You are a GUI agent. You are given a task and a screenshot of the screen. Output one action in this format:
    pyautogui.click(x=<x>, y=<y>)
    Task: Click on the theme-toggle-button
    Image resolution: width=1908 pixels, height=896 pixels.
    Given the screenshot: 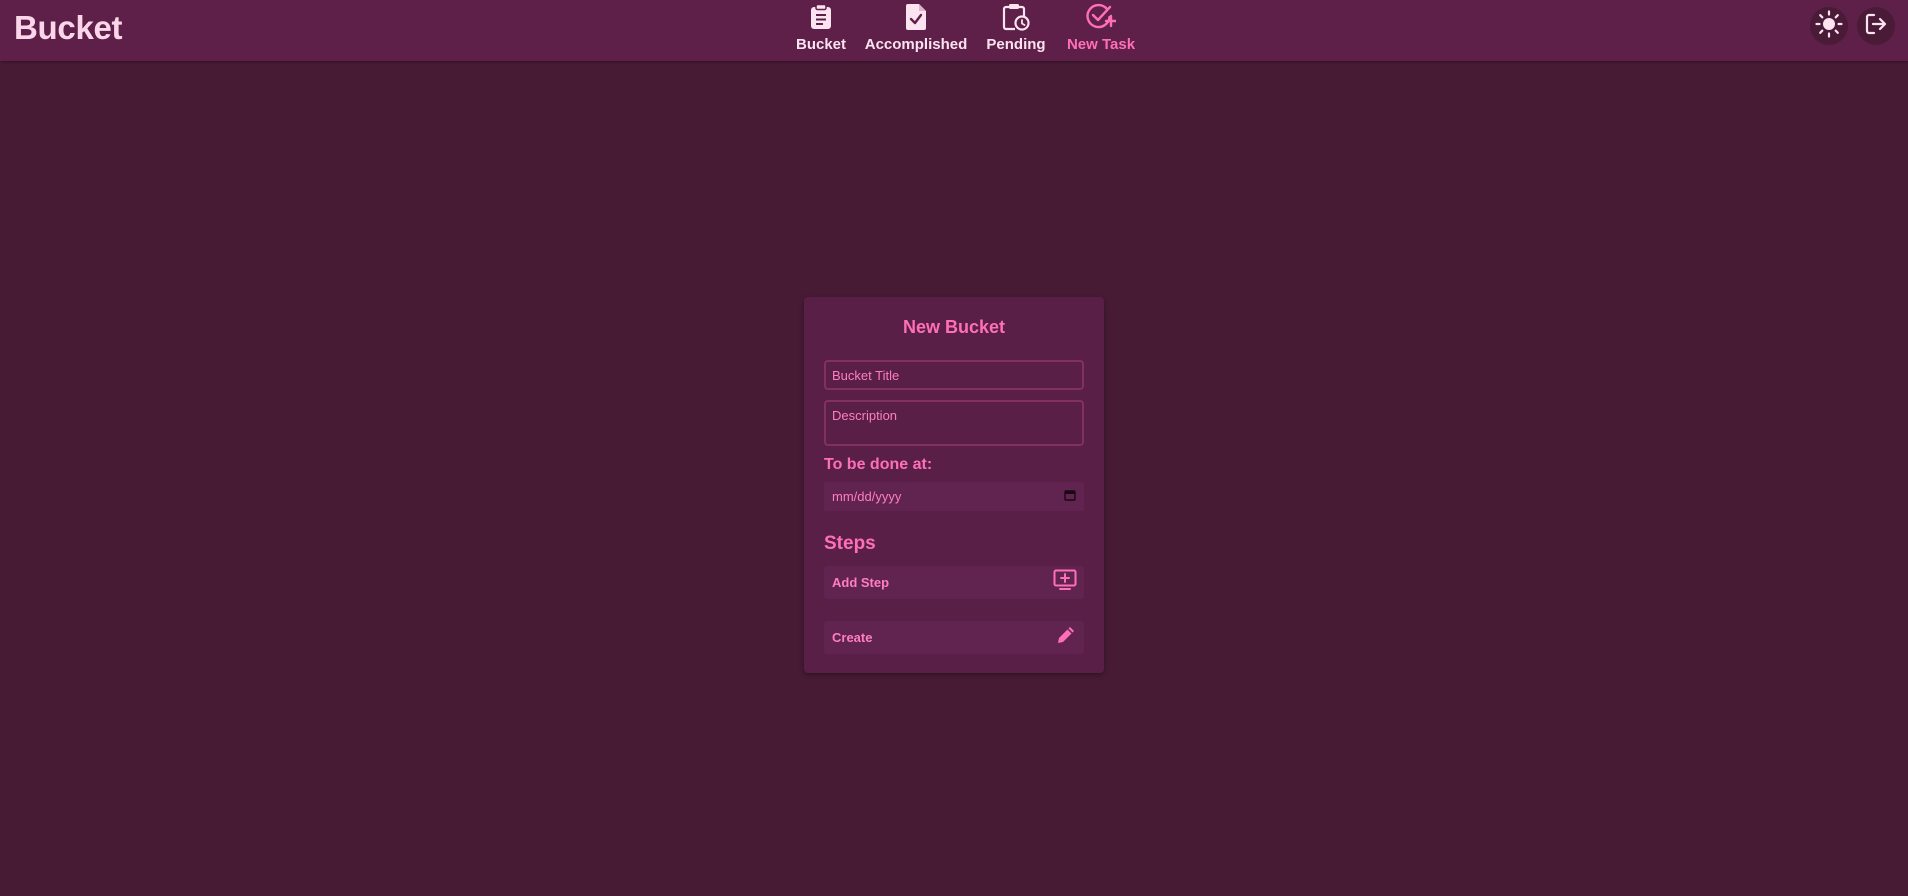 What is the action you would take?
    pyautogui.click(x=1829, y=26)
    